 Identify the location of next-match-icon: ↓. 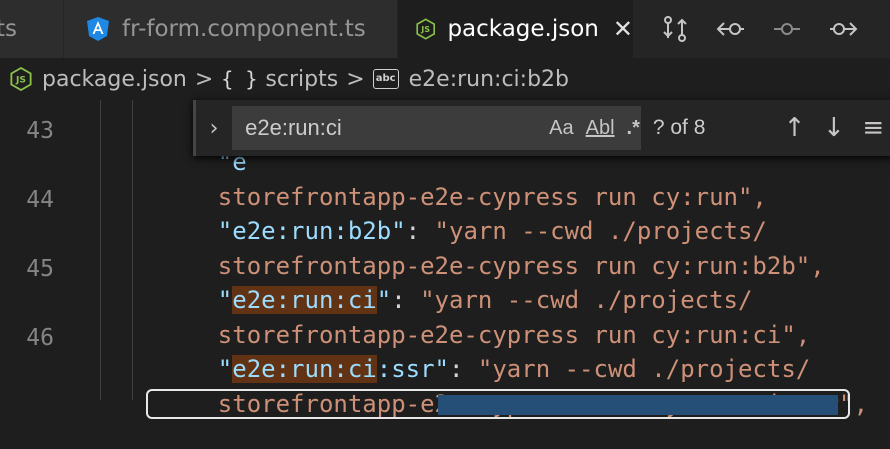
(833, 128).